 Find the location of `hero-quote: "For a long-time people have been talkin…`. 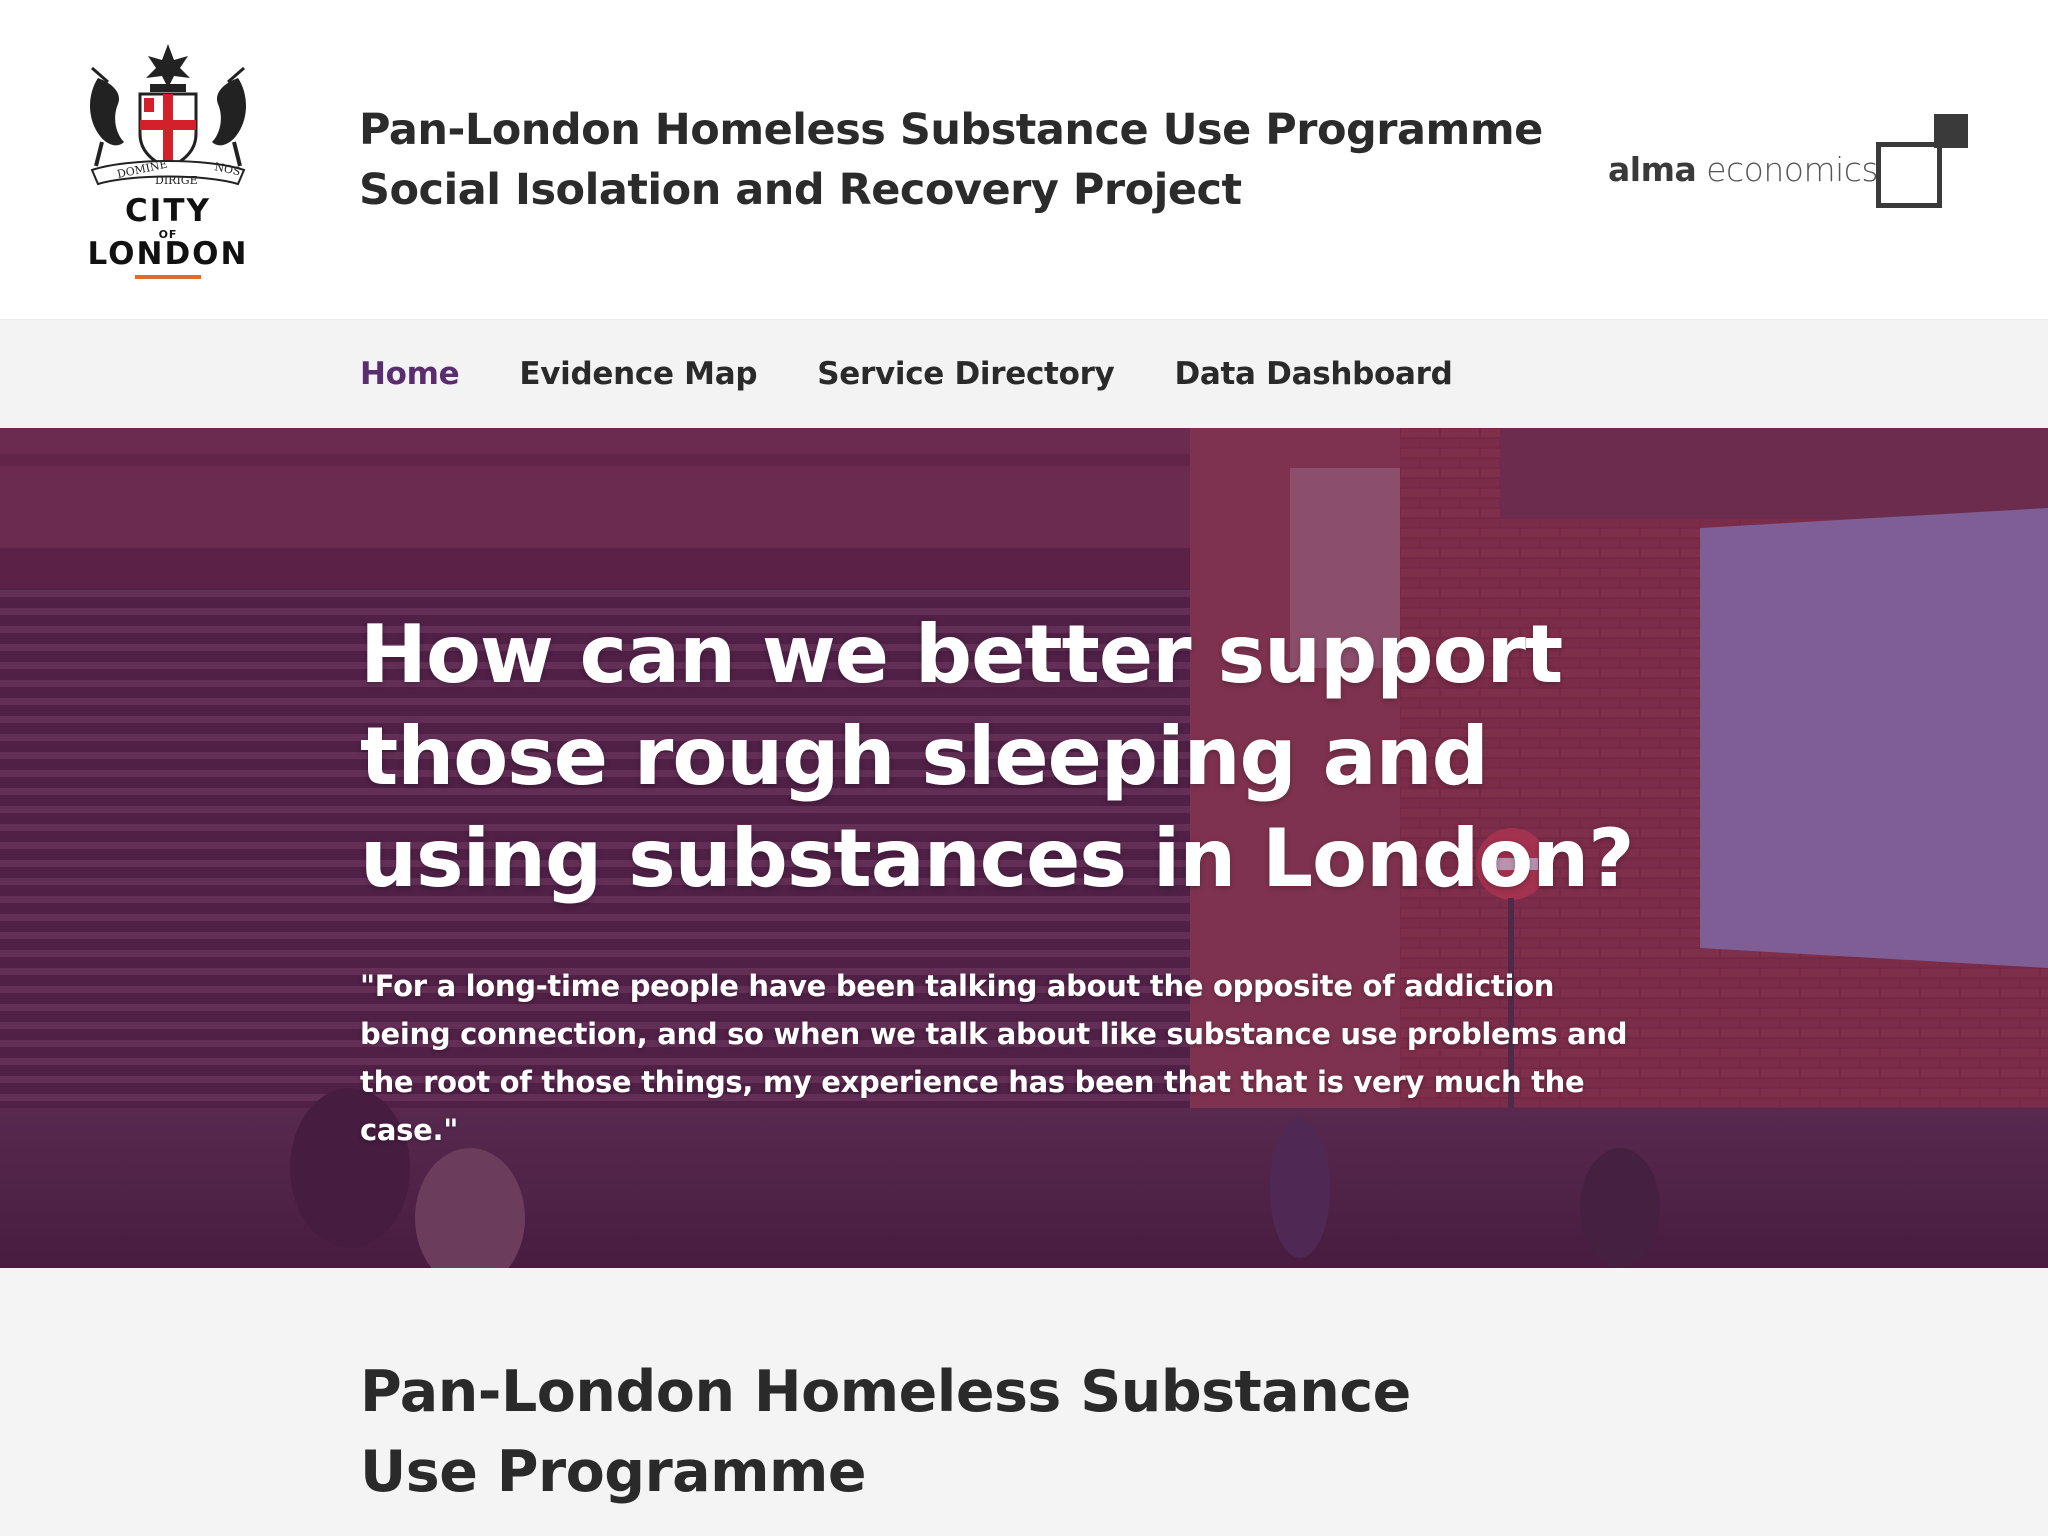

hero-quote: "For a long-time people have been talkin… is located at coordinates (994, 1058).